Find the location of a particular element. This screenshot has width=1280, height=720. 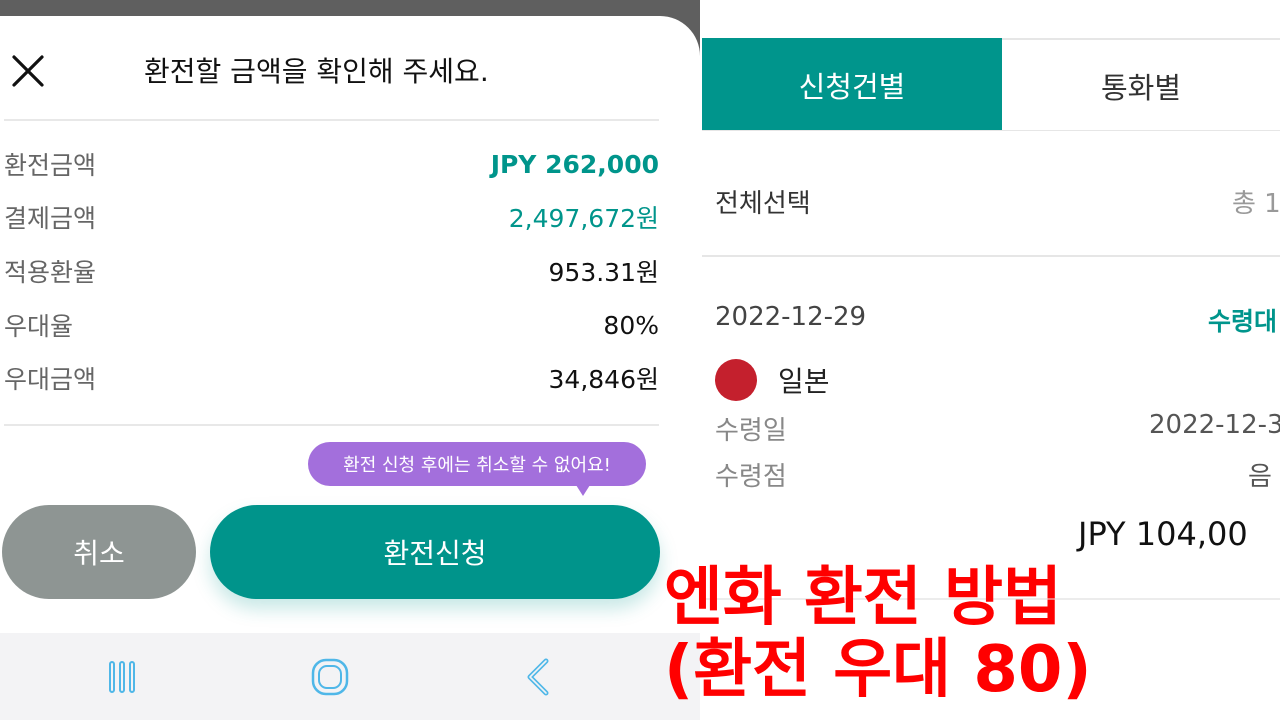

row-label: 우대금액 is located at coordinates (50, 379).